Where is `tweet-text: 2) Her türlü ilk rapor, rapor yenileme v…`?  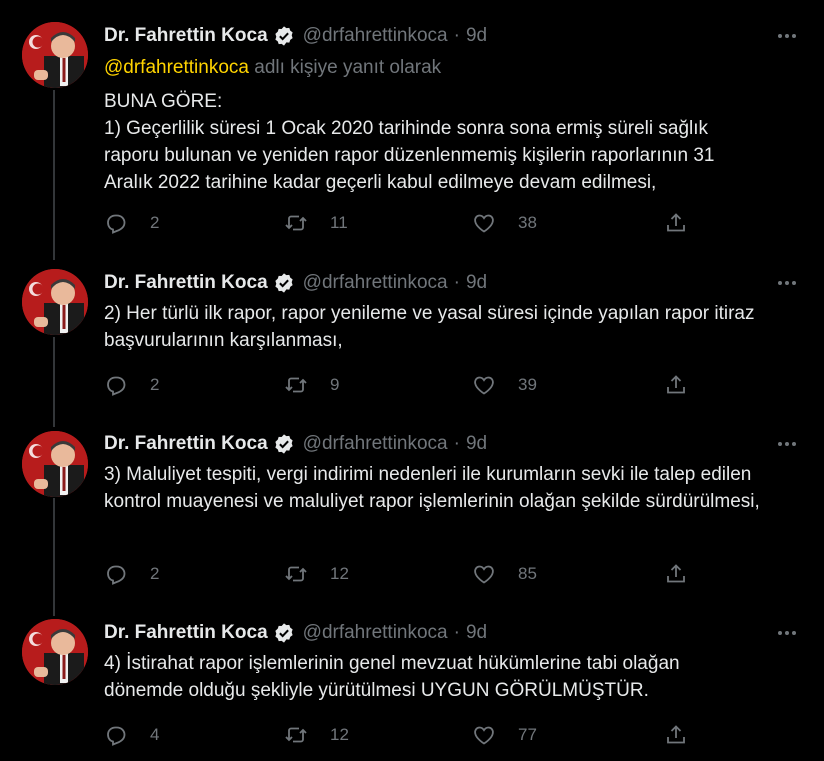 tweet-text: 2) Her türlü ilk rapor, rapor yenileme v… is located at coordinates (434, 327).